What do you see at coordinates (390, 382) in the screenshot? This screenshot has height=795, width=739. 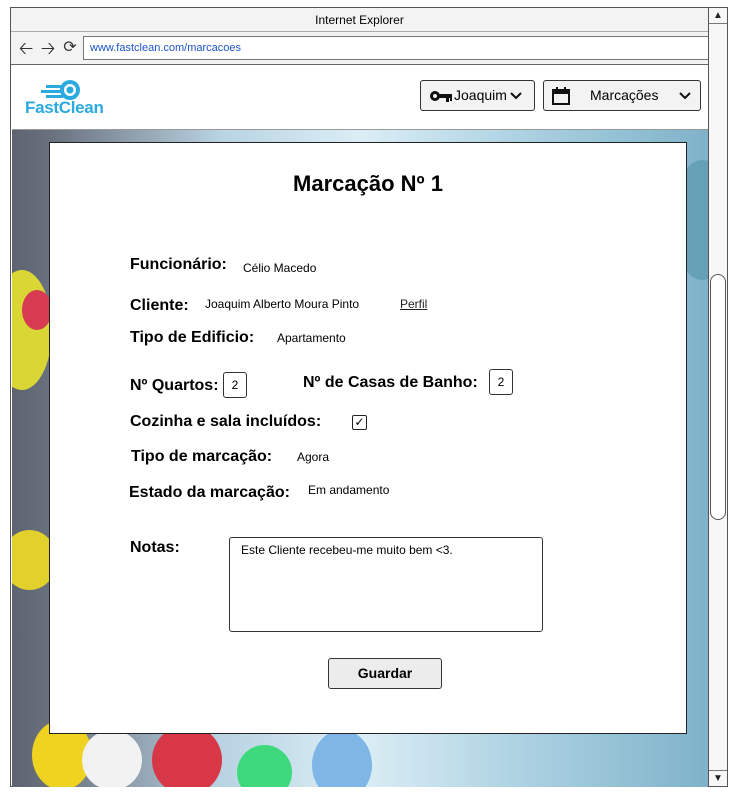 I see `bathrooms-label: Nº de Casas de Banho:` at bounding box center [390, 382].